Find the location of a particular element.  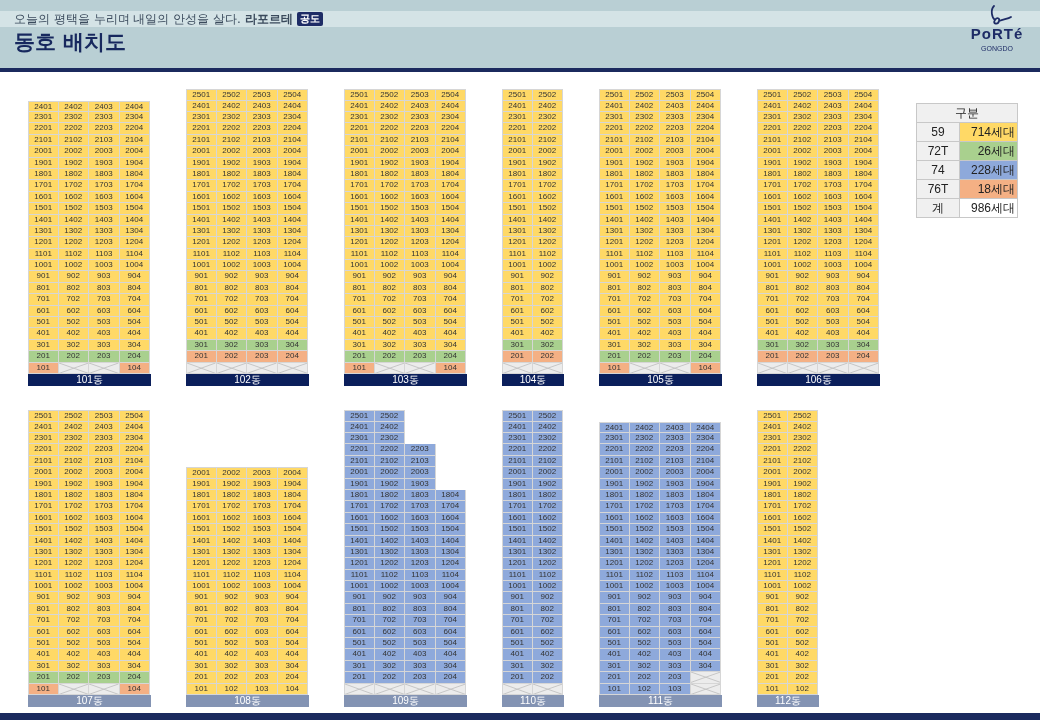

page-title: 동호 배치도 is located at coordinates (70, 42).